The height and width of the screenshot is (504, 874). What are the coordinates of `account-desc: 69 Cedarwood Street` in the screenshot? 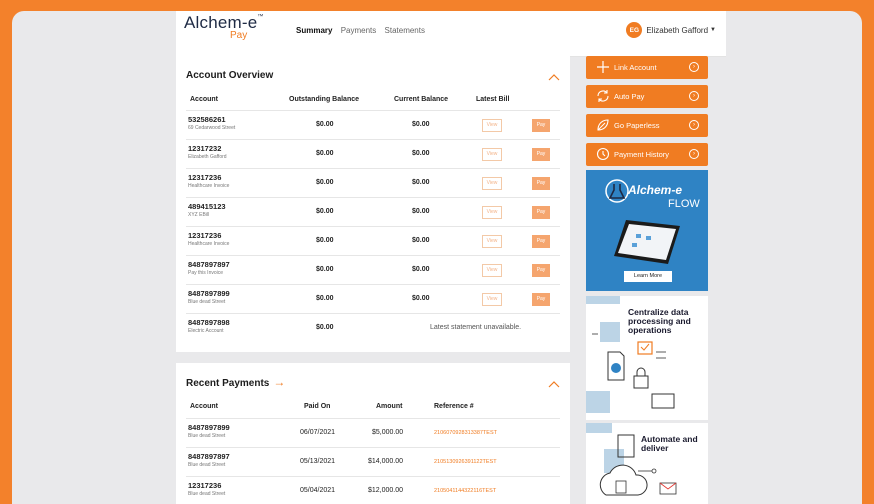 It's located at (212, 128).